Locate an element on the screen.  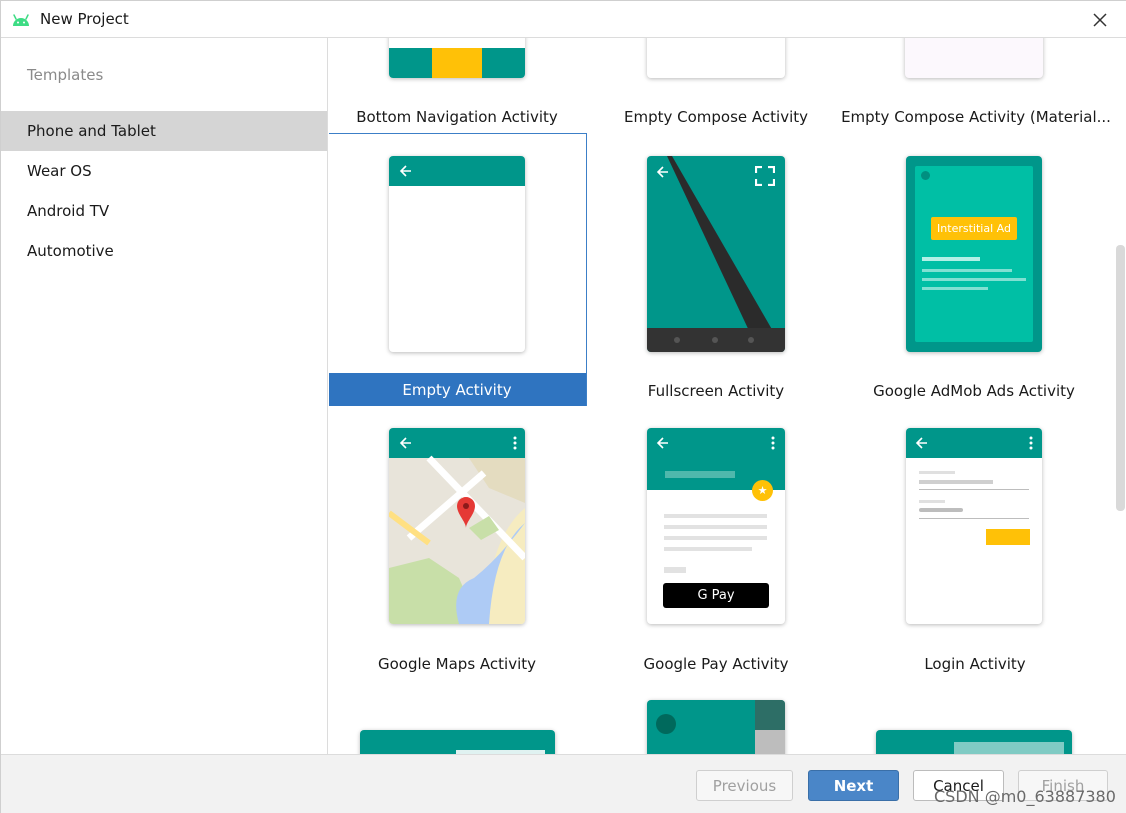
template-label: Fullscreen Activity is located at coordinates (716, 391).